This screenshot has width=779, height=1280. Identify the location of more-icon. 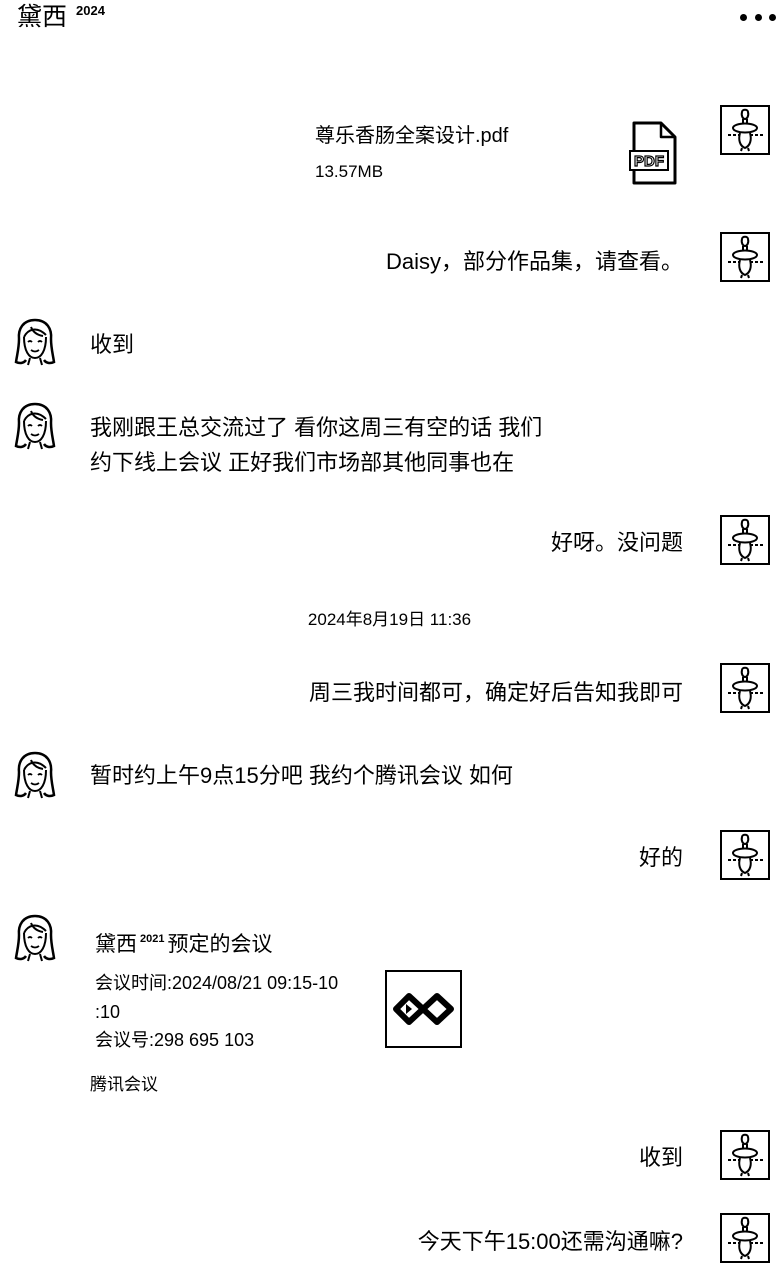
(758, 17).